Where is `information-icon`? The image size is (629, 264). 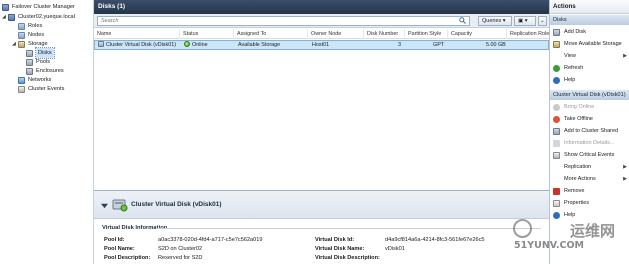
information-icon is located at coordinates (556, 143).